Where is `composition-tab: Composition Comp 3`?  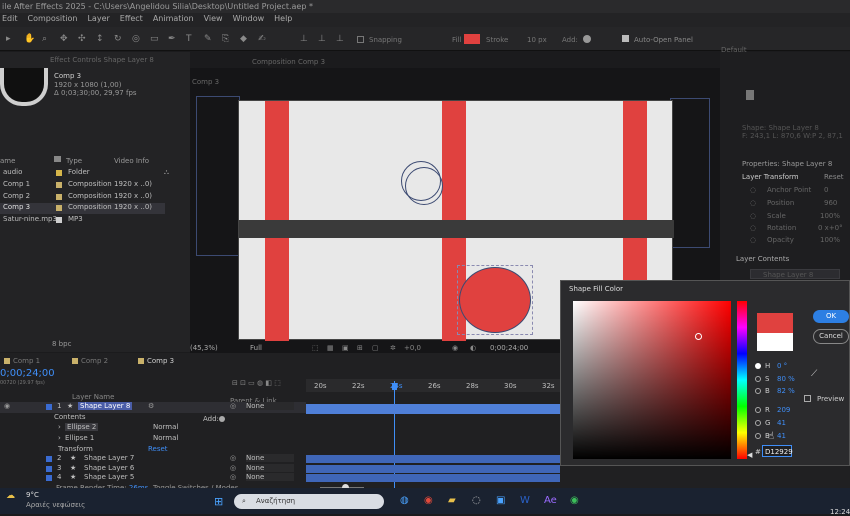
composition-tab: Composition Comp 3 is located at coordinates (288, 62).